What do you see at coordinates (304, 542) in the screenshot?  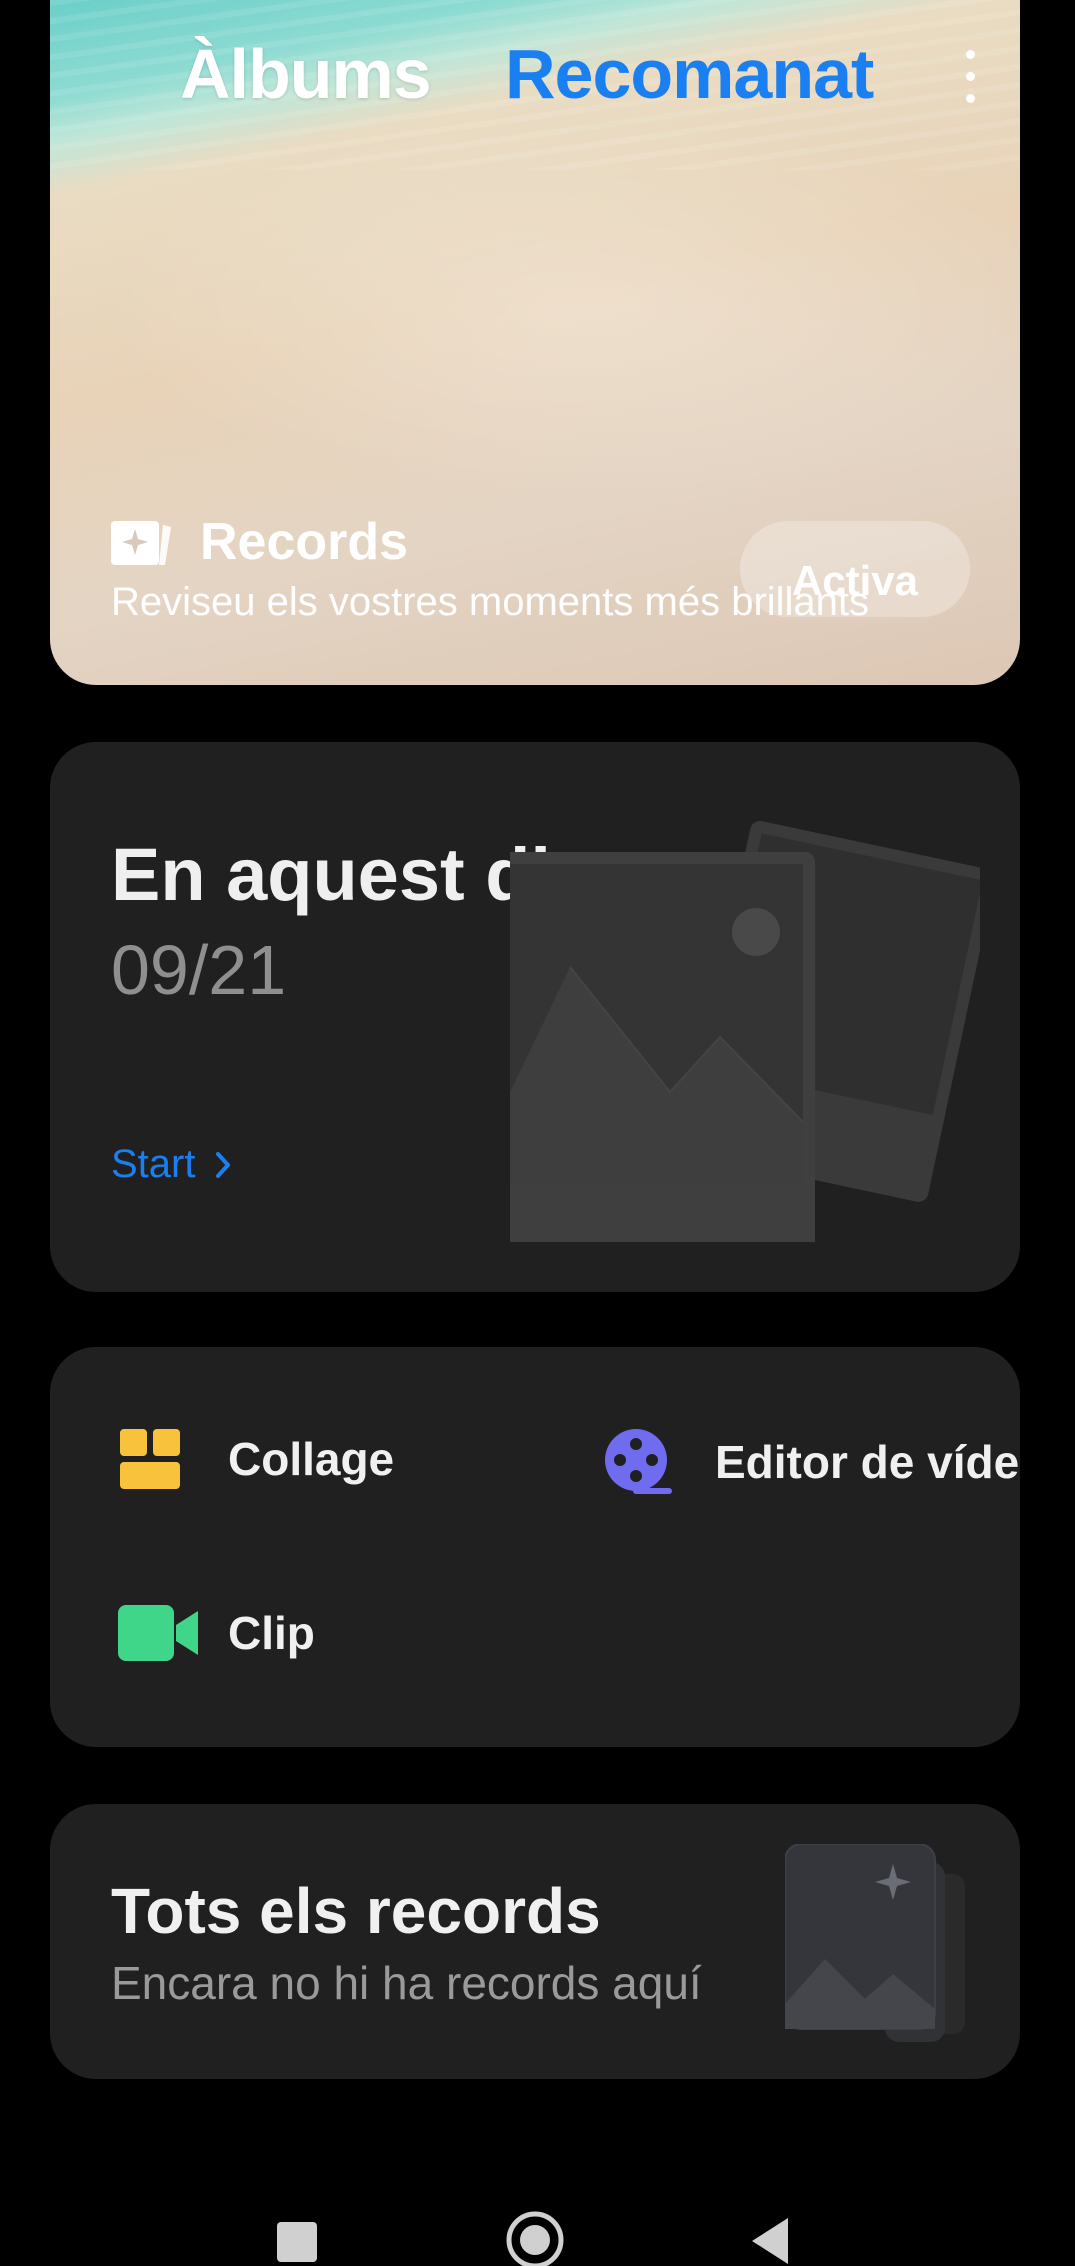 I see `records-title: Records` at bounding box center [304, 542].